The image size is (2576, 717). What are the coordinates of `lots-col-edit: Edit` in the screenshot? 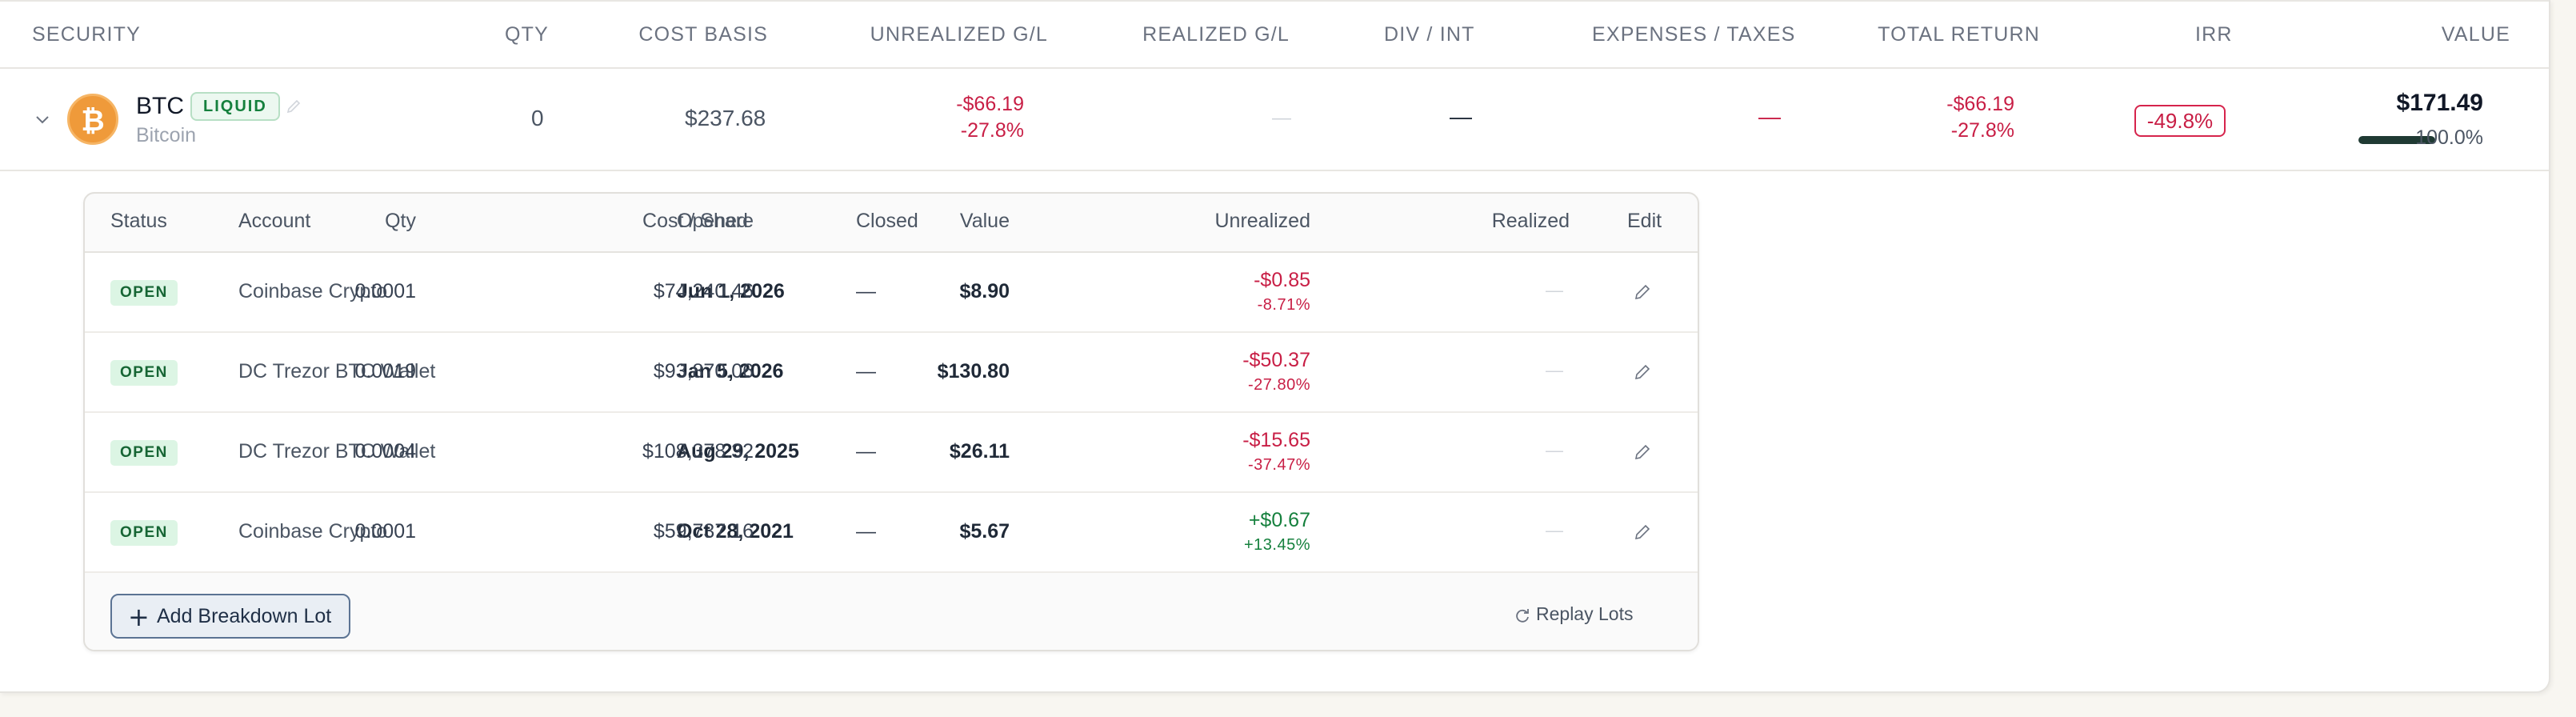 It's located at (1644, 221).